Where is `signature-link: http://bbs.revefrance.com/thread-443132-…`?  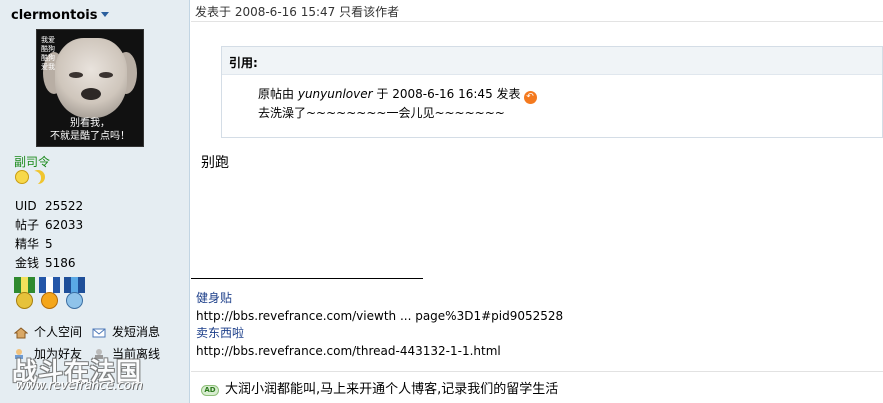
signature-link: http://bbs.revefrance.com/thread-443132-… is located at coordinates (379, 352).